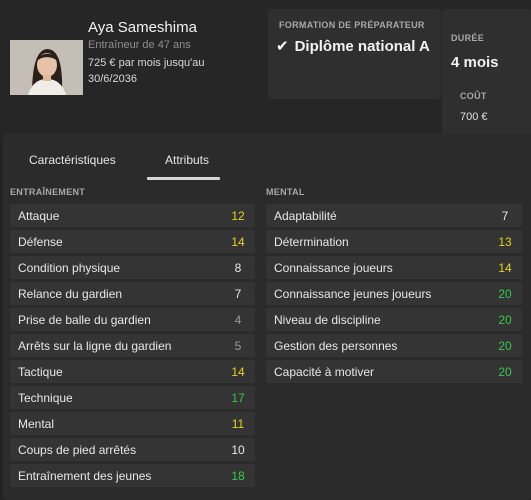  What do you see at coordinates (132, 397) in the screenshot?
I see `attribute-row: Technique 17` at bounding box center [132, 397].